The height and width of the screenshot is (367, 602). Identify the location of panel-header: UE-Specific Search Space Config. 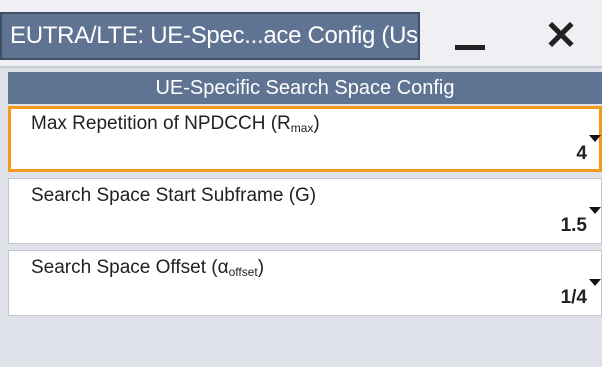
(305, 88).